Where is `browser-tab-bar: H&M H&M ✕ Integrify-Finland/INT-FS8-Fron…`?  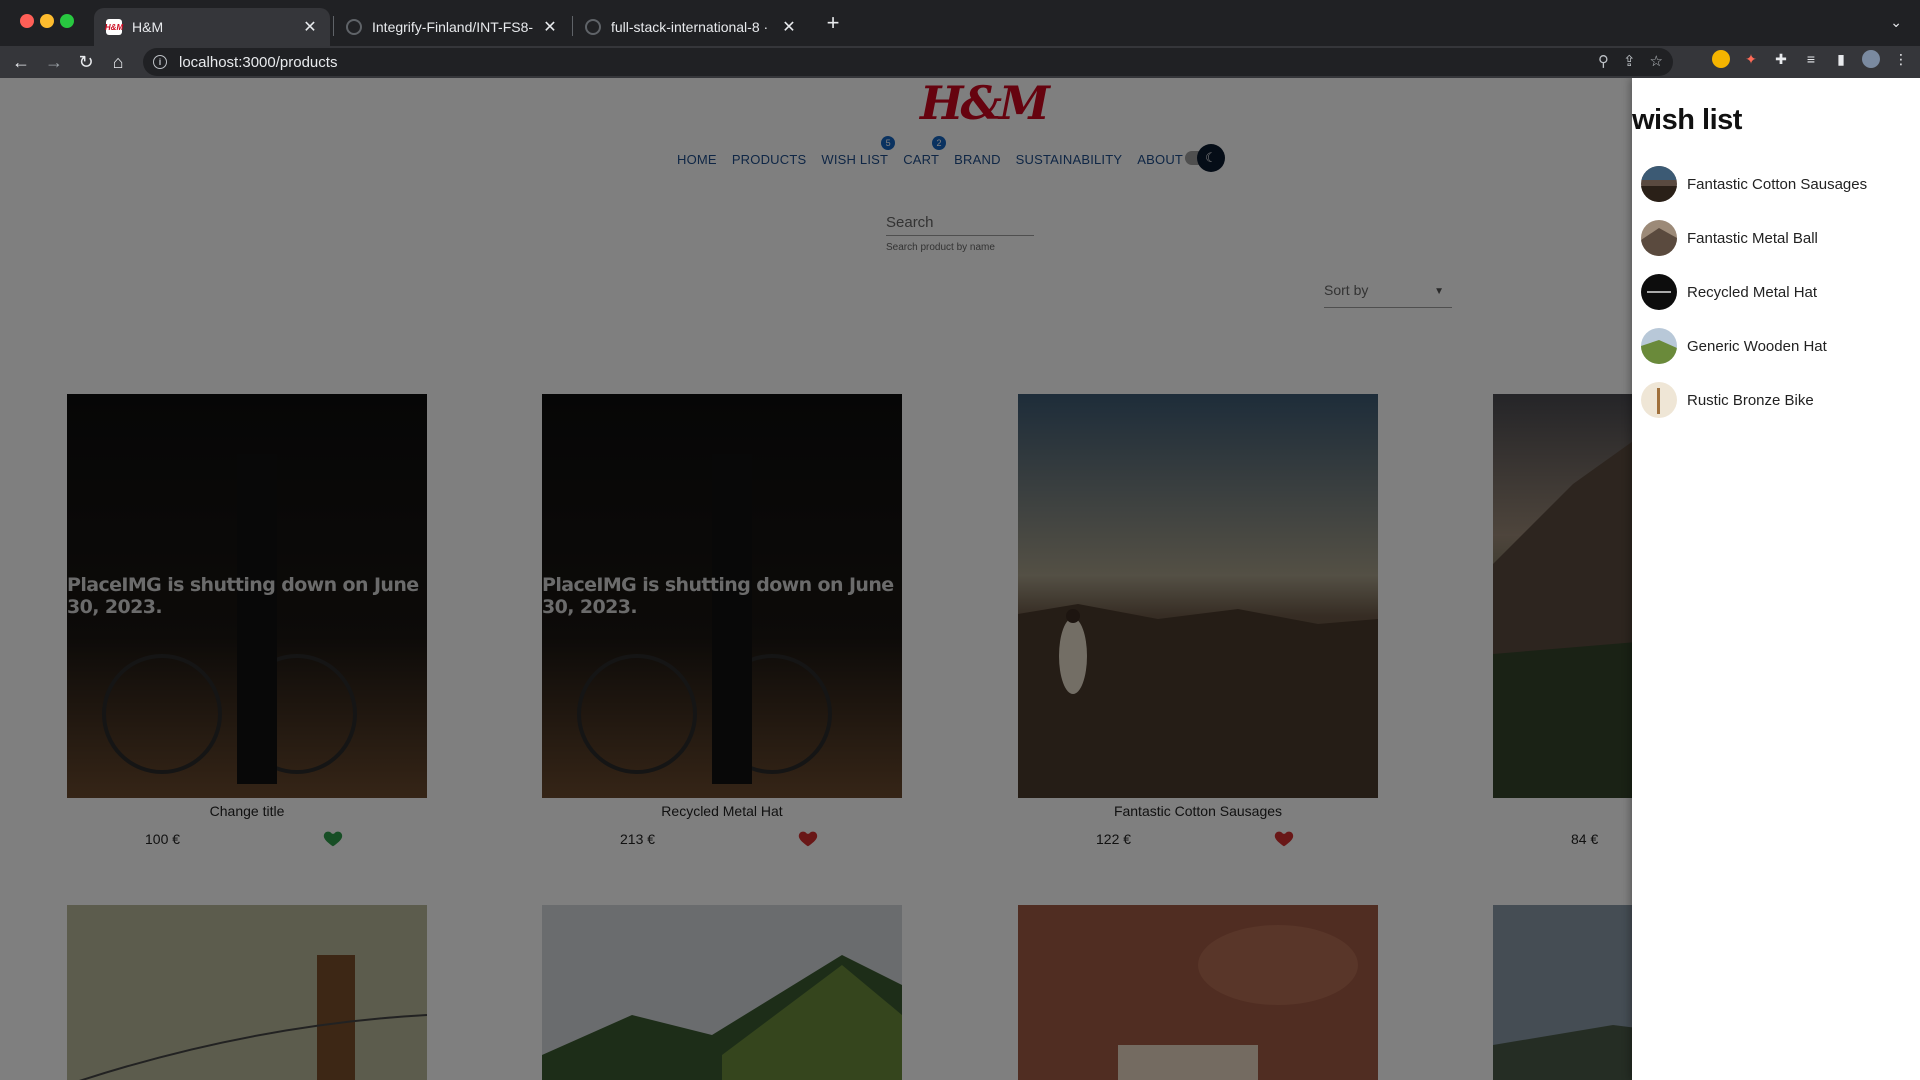
browser-tab-bar: H&M H&M ✕ Integrify-Finland/INT-FS8-Fron… is located at coordinates (960, 23).